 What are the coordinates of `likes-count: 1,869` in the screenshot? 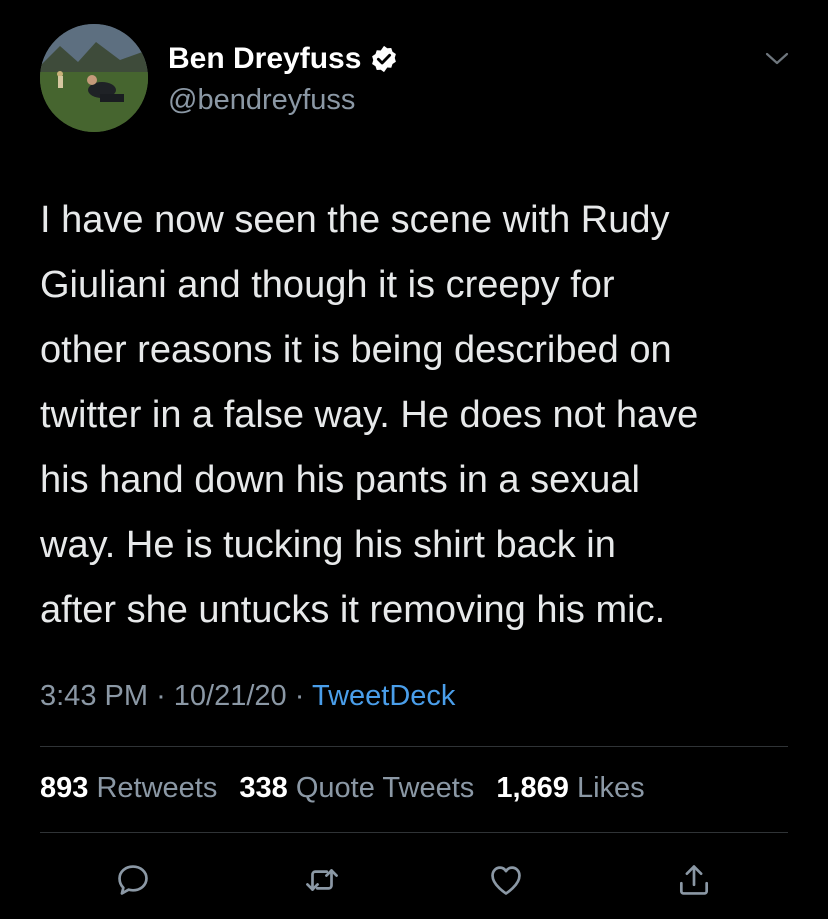 It's located at (532, 788).